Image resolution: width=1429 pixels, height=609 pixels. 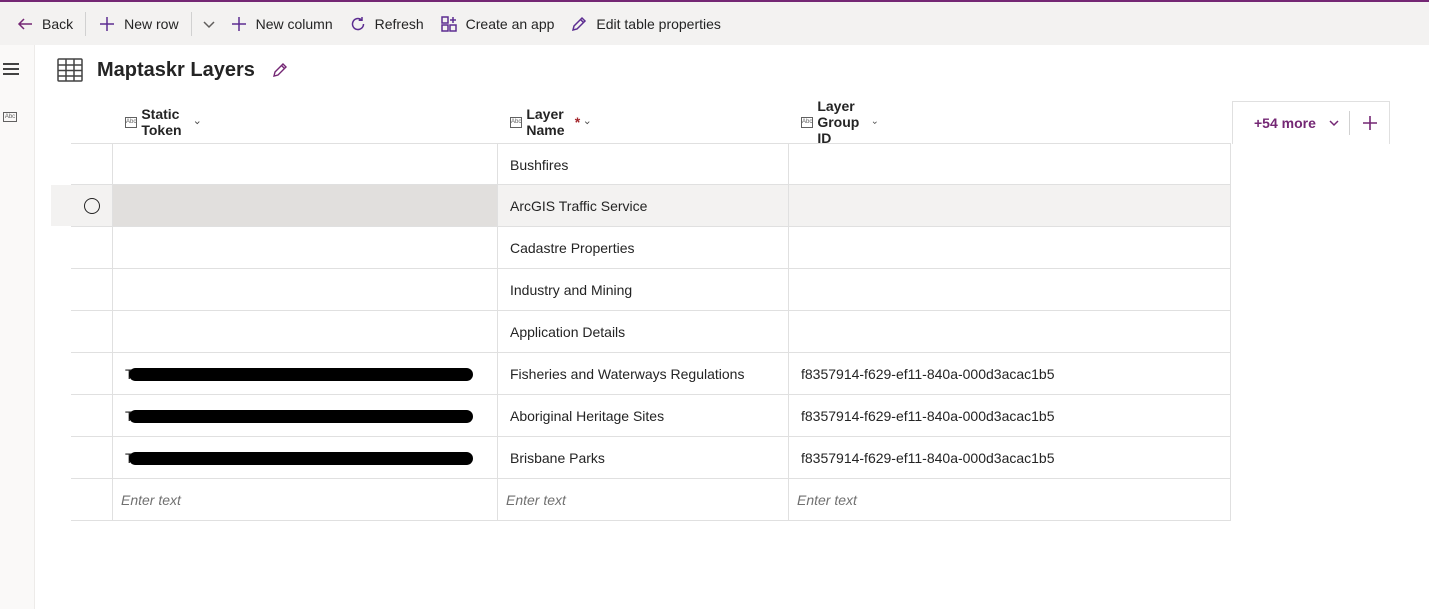 I want to click on edit-table-properties-button: Edit table properties, so click(x=645, y=23).